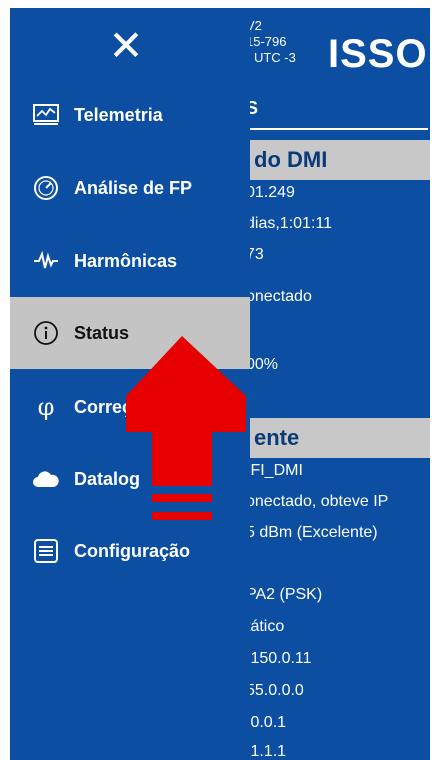 The width and height of the screenshot is (432, 760). What do you see at coordinates (46, 333) in the screenshot?
I see `info-icon` at bounding box center [46, 333].